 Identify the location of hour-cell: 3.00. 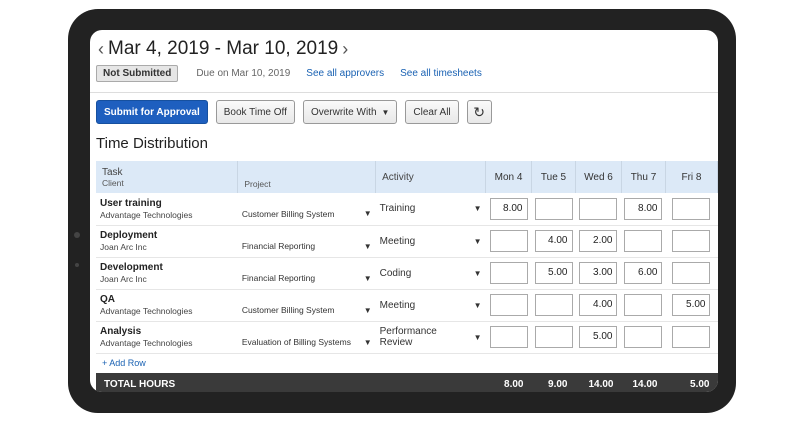
(599, 273).